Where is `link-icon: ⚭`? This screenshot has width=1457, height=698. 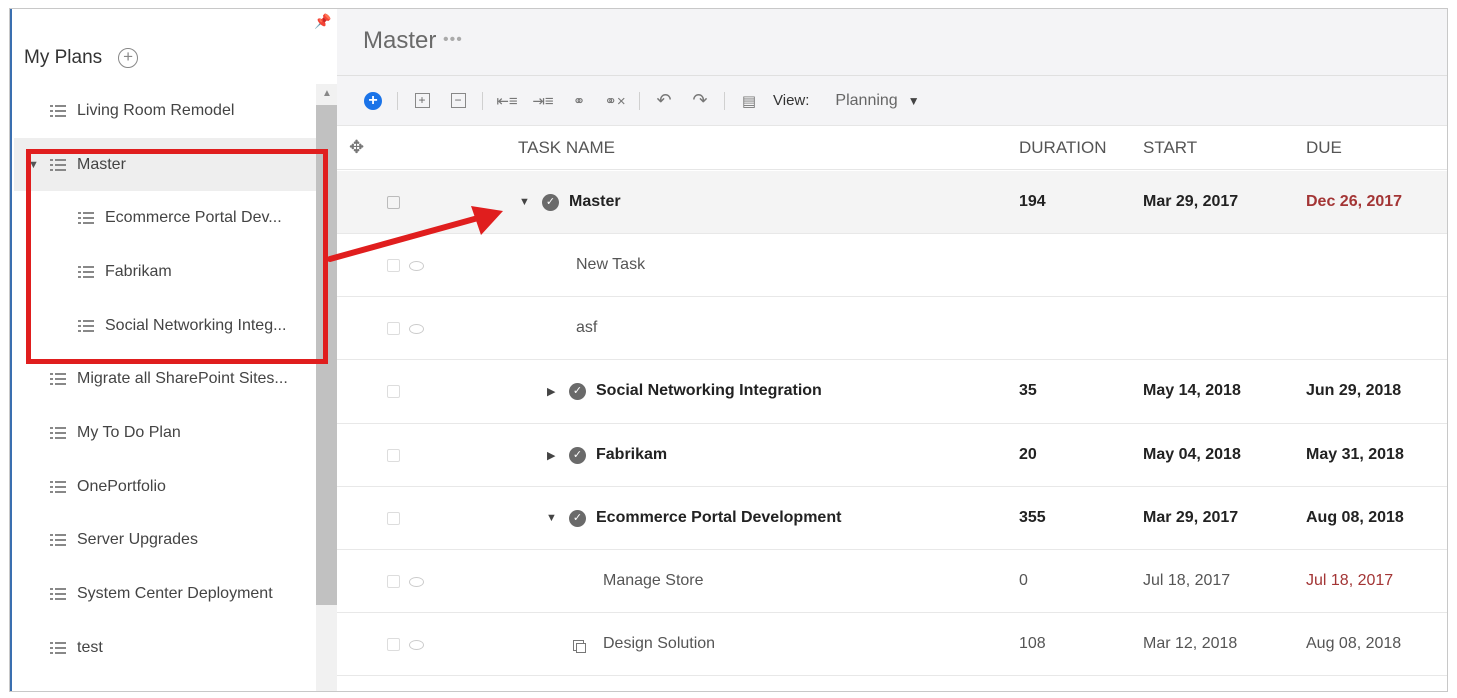 link-icon: ⚭ is located at coordinates (579, 101).